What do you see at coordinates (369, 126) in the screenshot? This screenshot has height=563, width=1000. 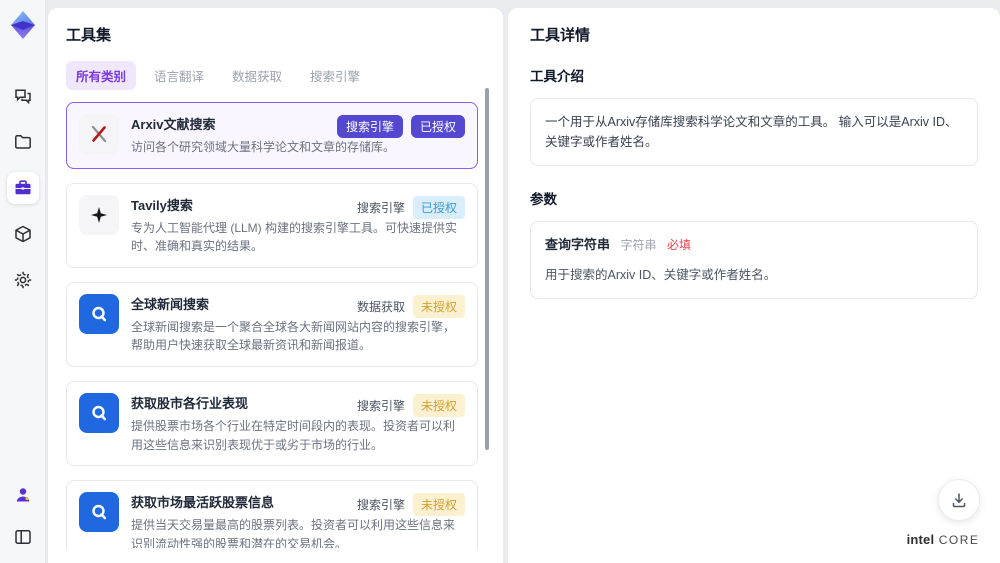 I see `category-badge: 搜索引擎` at bounding box center [369, 126].